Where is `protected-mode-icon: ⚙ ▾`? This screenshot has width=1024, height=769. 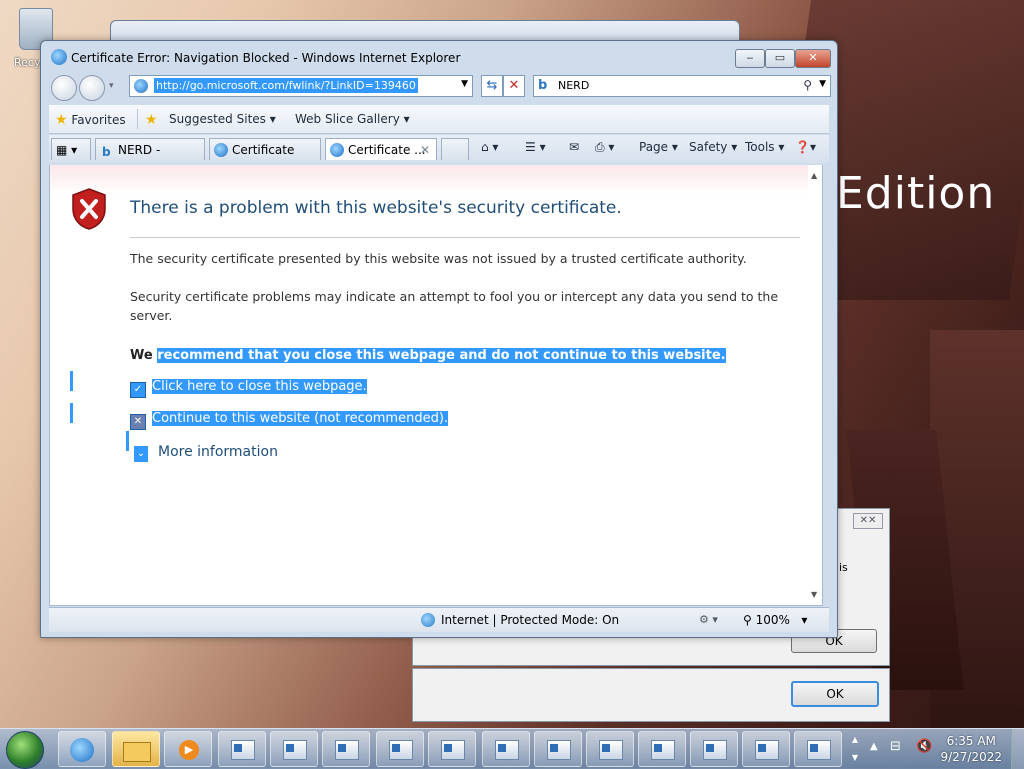 protected-mode-icon: ⚙ ▾ is located at coordinates (708, 619).